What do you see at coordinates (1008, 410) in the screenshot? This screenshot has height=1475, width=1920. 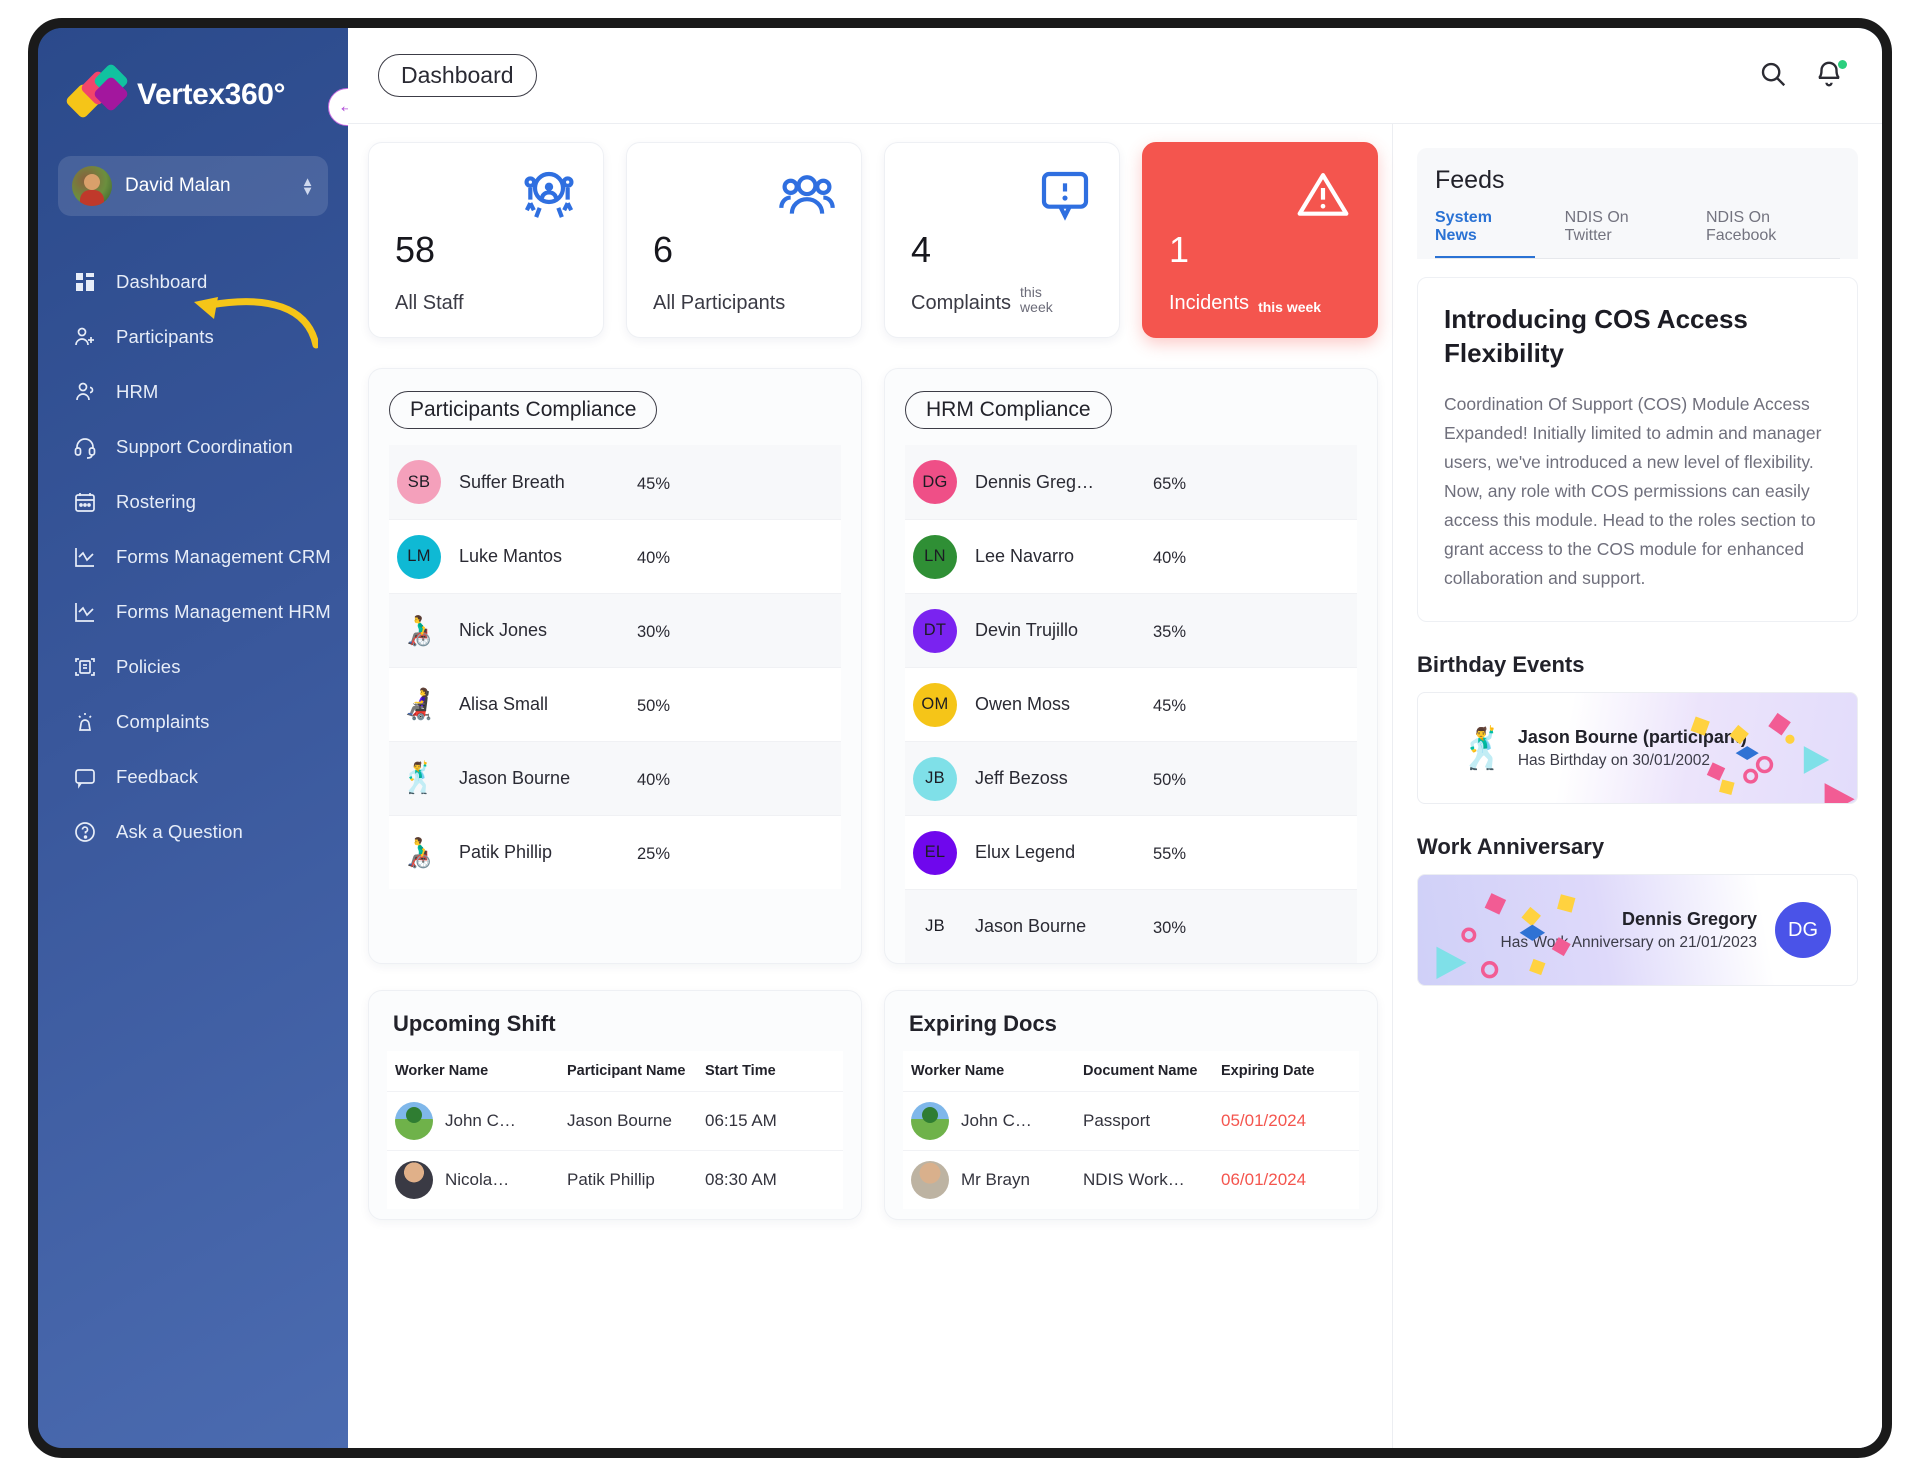 I see `panel-title: HRM Compliance` at bounding box center [1008, 410].